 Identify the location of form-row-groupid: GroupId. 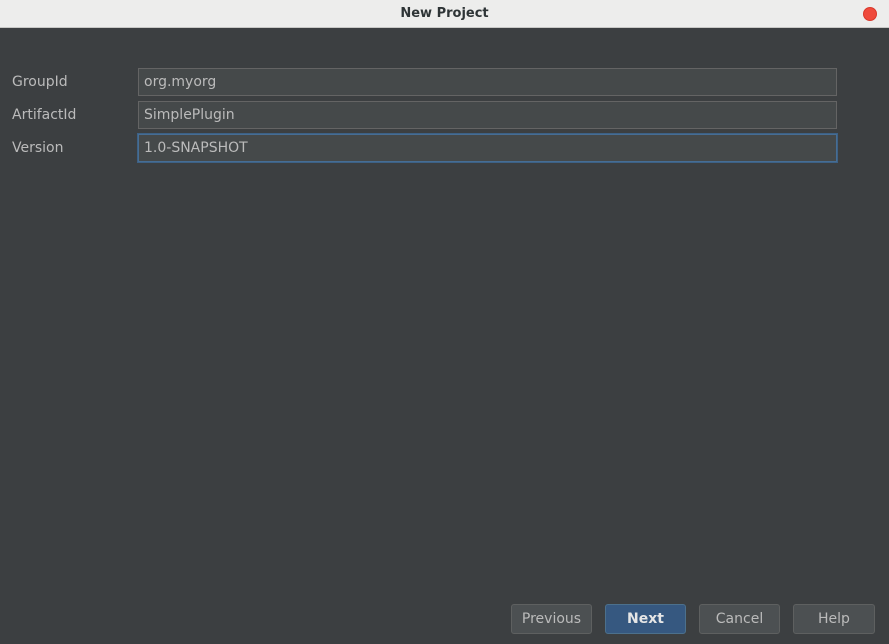
(444, 82).